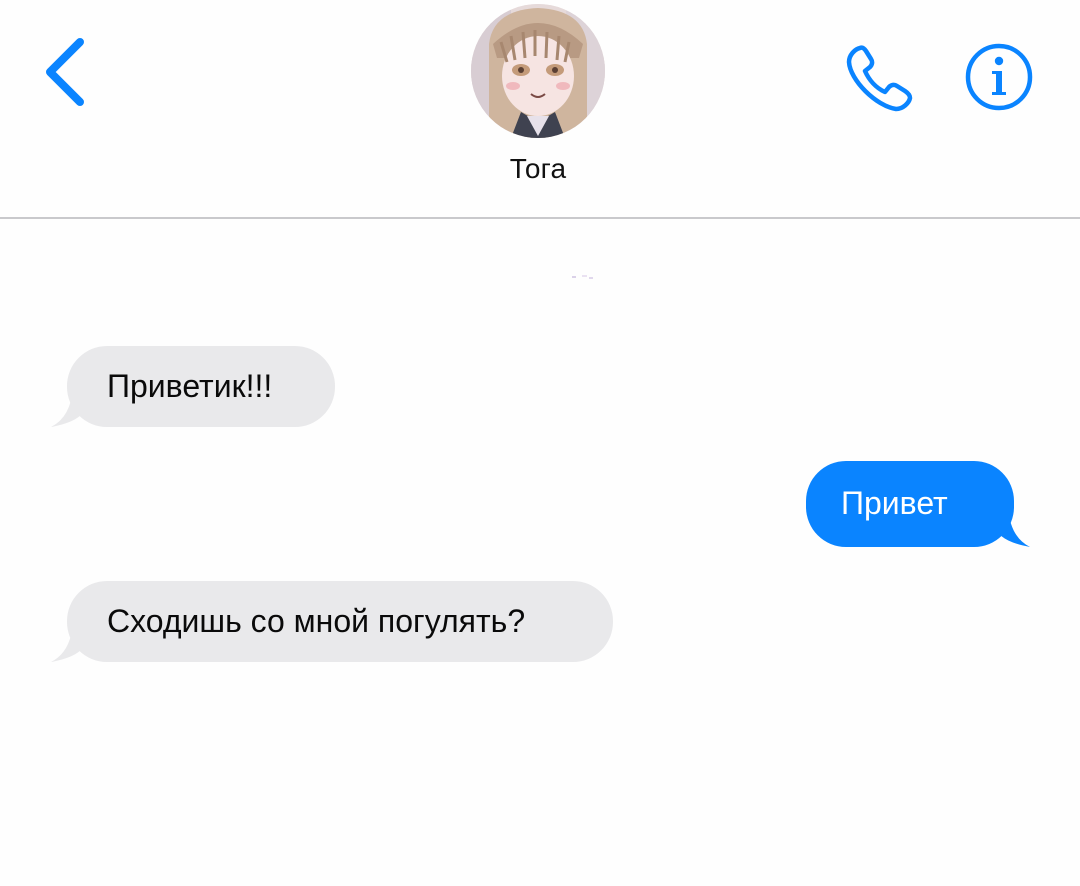  I want to click on contact-avatar-image, so click(538, 71).